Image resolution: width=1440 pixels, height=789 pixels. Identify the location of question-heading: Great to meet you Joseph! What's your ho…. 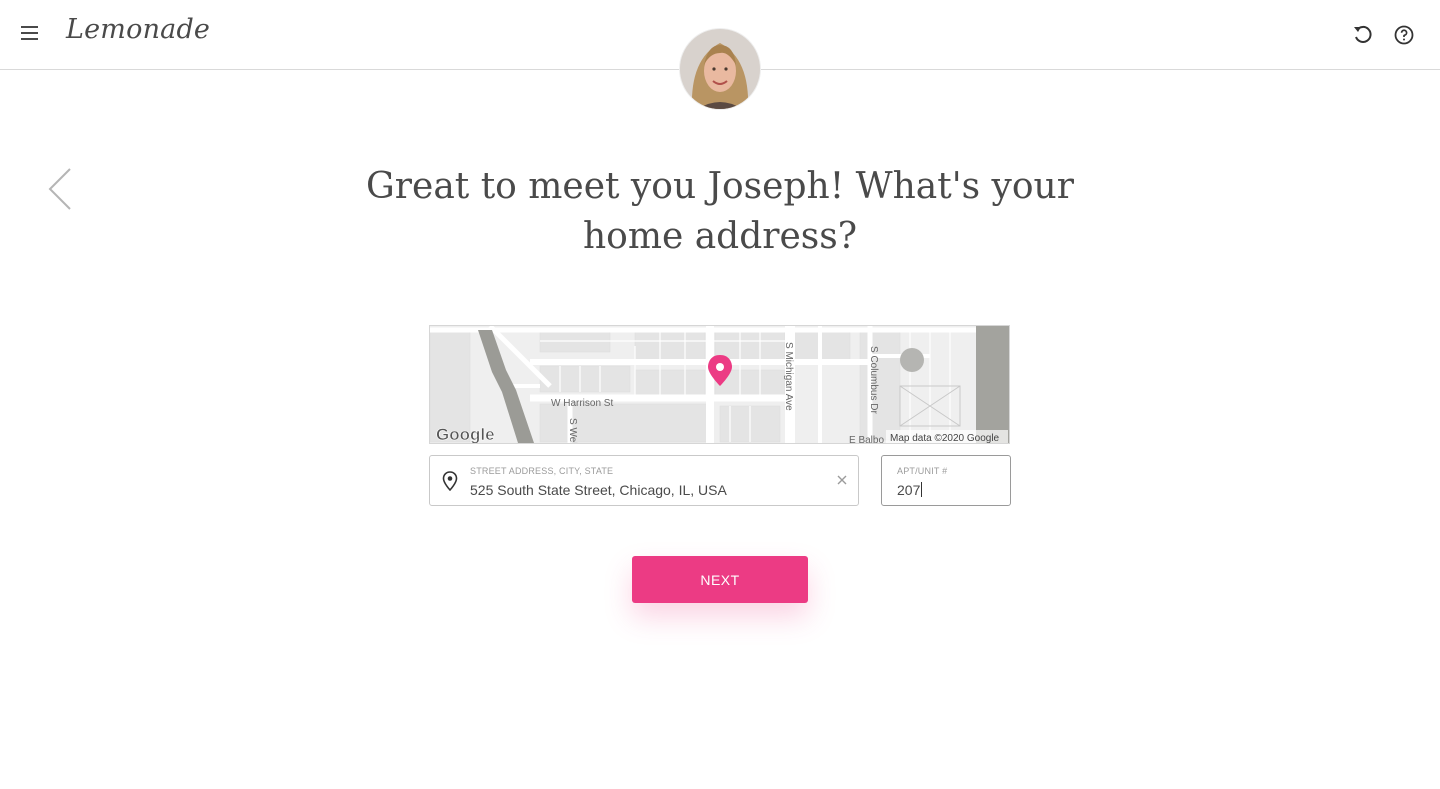
(720, 212).